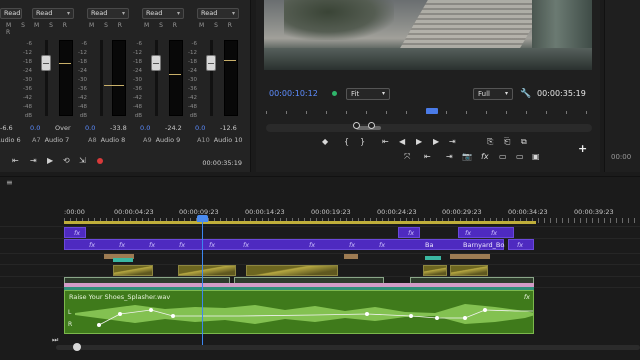 The width and height of the screenshot is (640, 360). I want to click on scroll-handle-right, so click(371, 125).